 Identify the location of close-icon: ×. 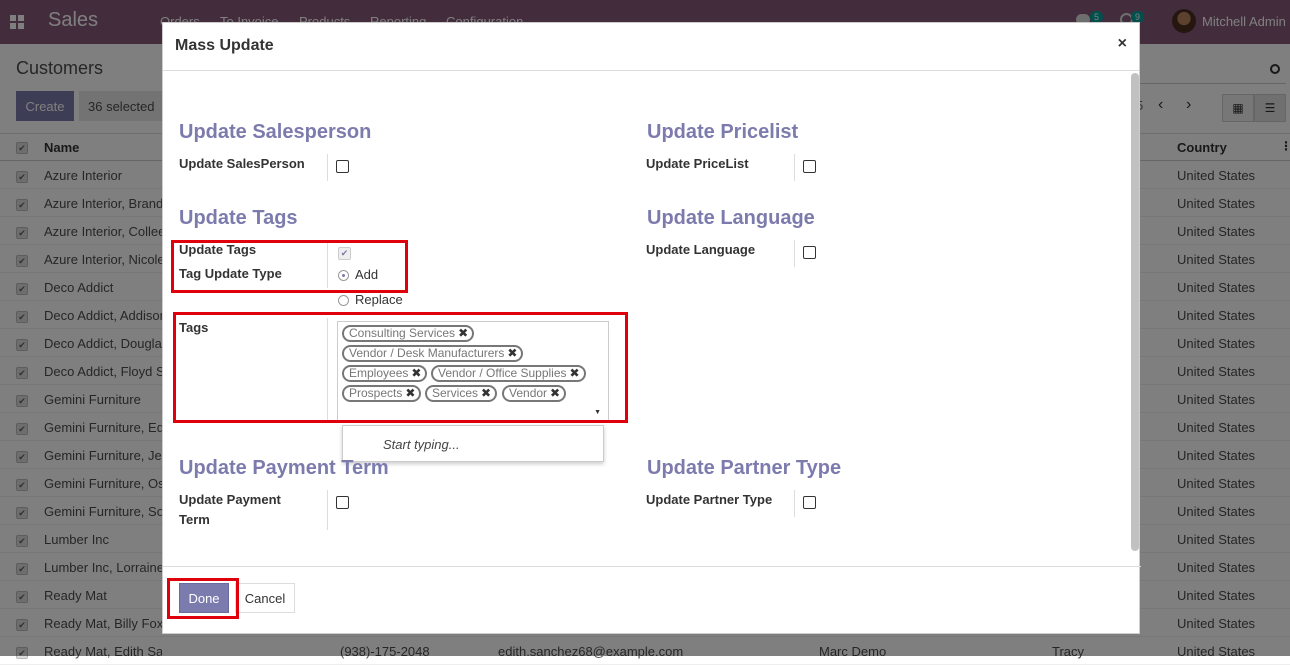
(1122, 44).